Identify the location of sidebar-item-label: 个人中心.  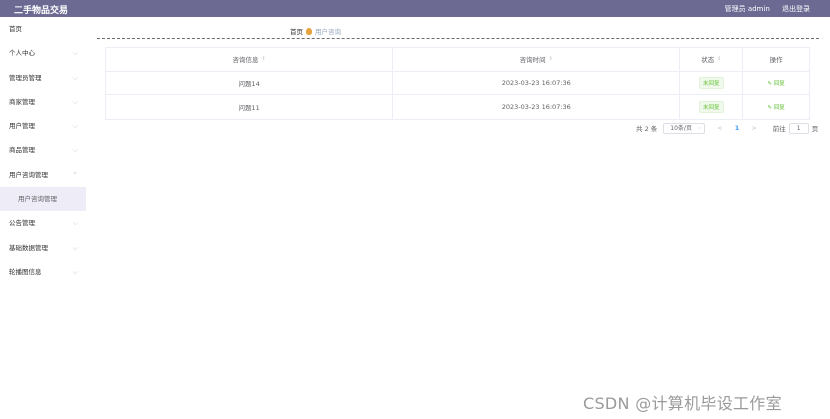
(22, 53).